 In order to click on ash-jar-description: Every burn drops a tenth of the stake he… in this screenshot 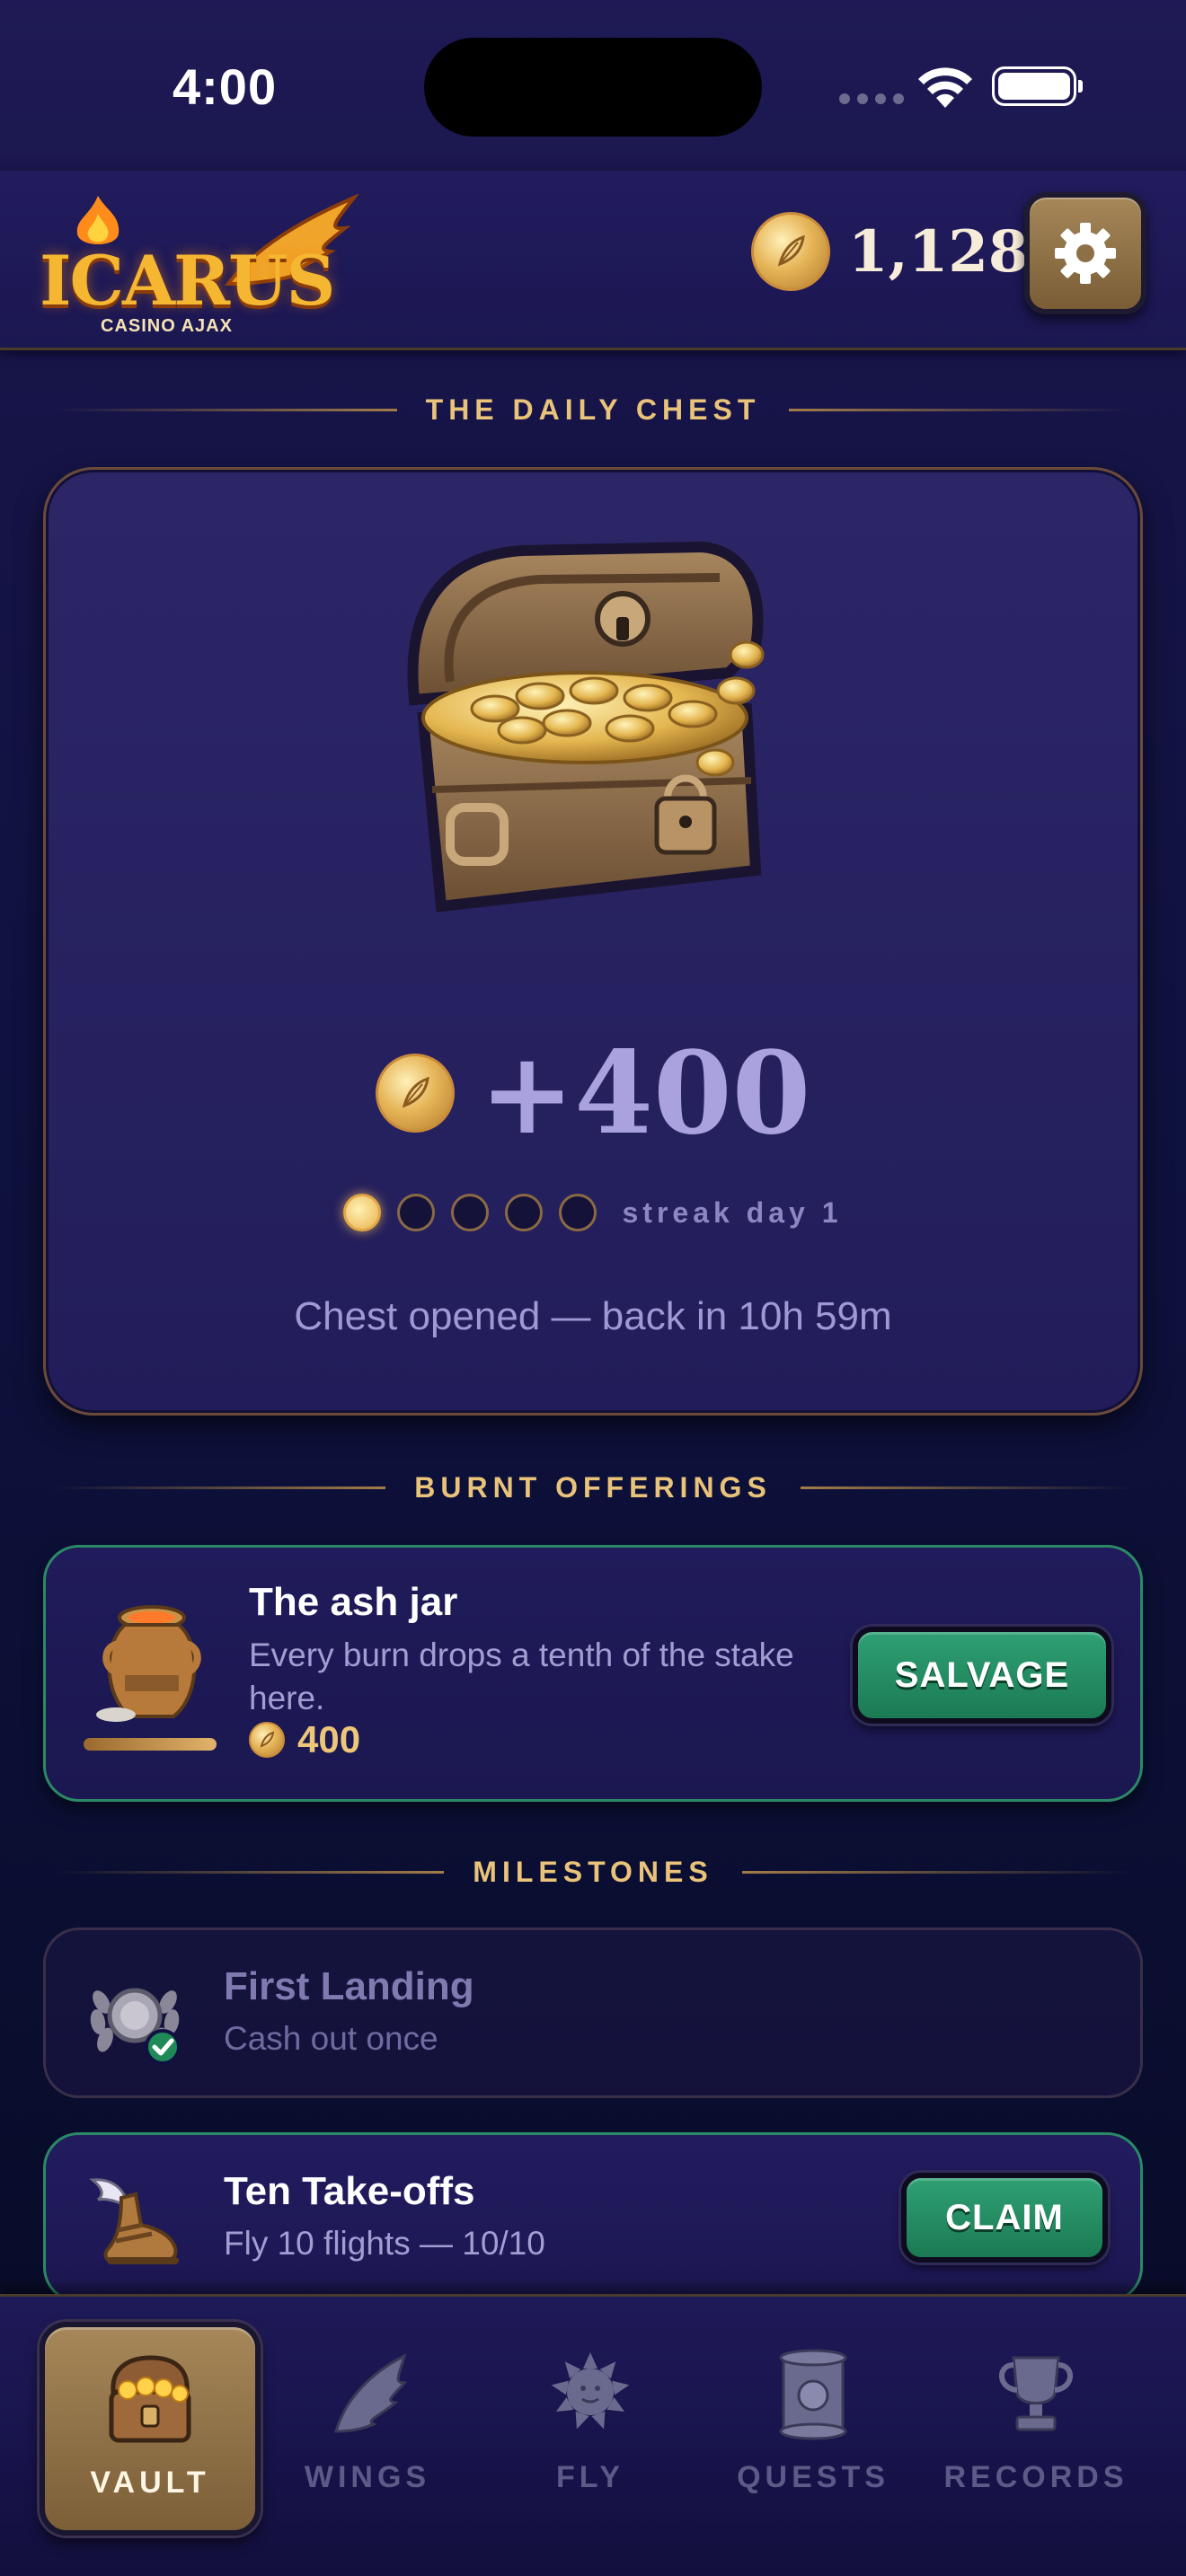, I will do `click(521, 1676)`.